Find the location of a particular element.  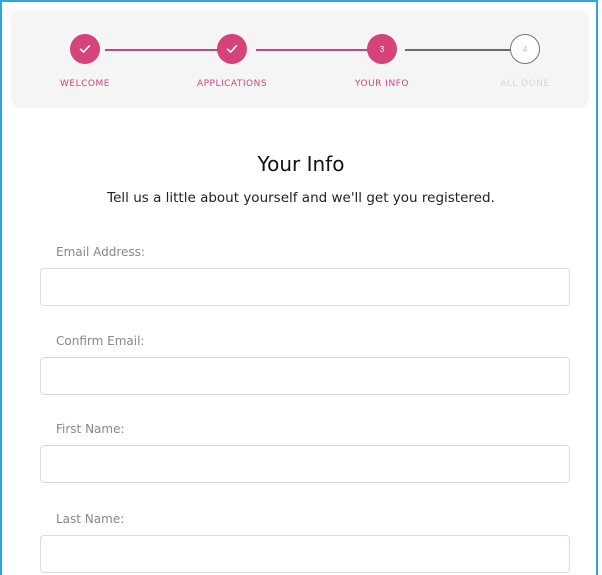

step-number: 4 is located at coordinates (525, 49).